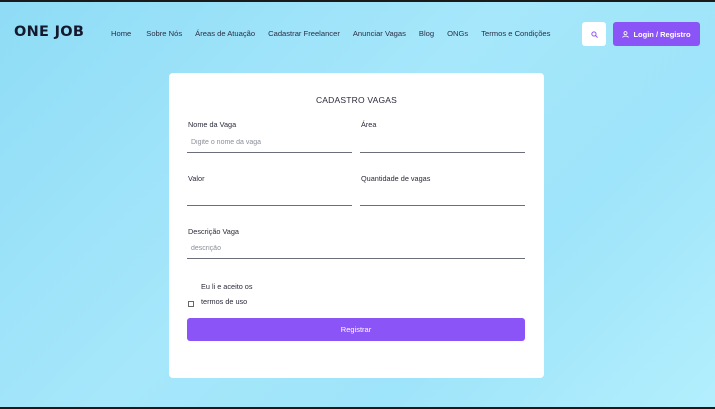 Image resolution: width=715 pixels, height=409 pixels. I want to click on area-label: Área, so click(369, 124).